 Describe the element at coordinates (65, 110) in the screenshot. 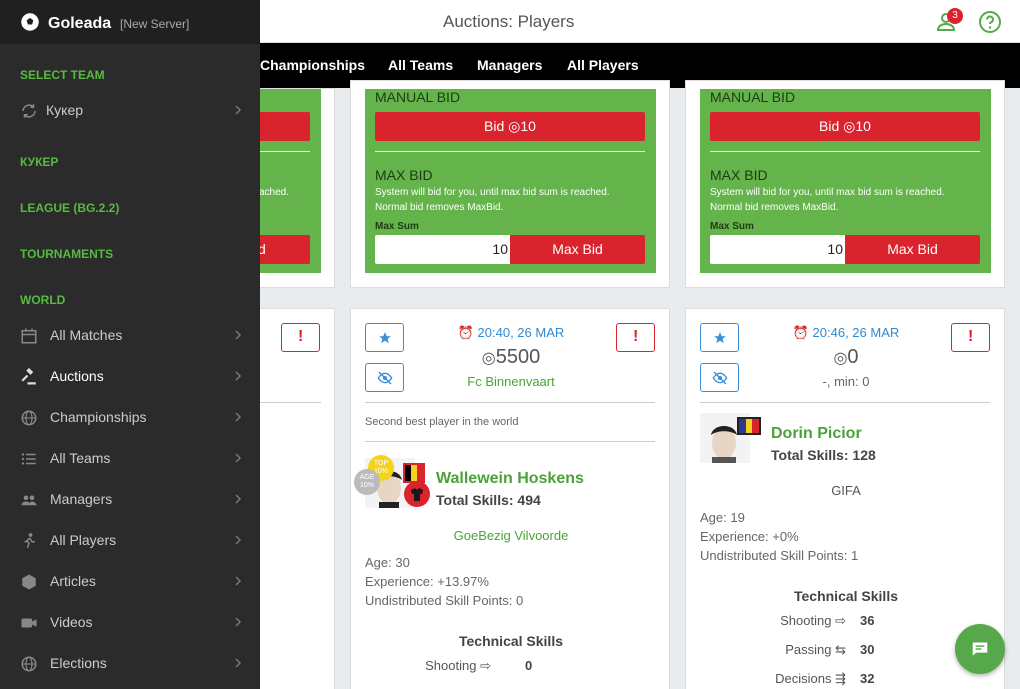

I see `team-switch-label: Кукер` at that location.